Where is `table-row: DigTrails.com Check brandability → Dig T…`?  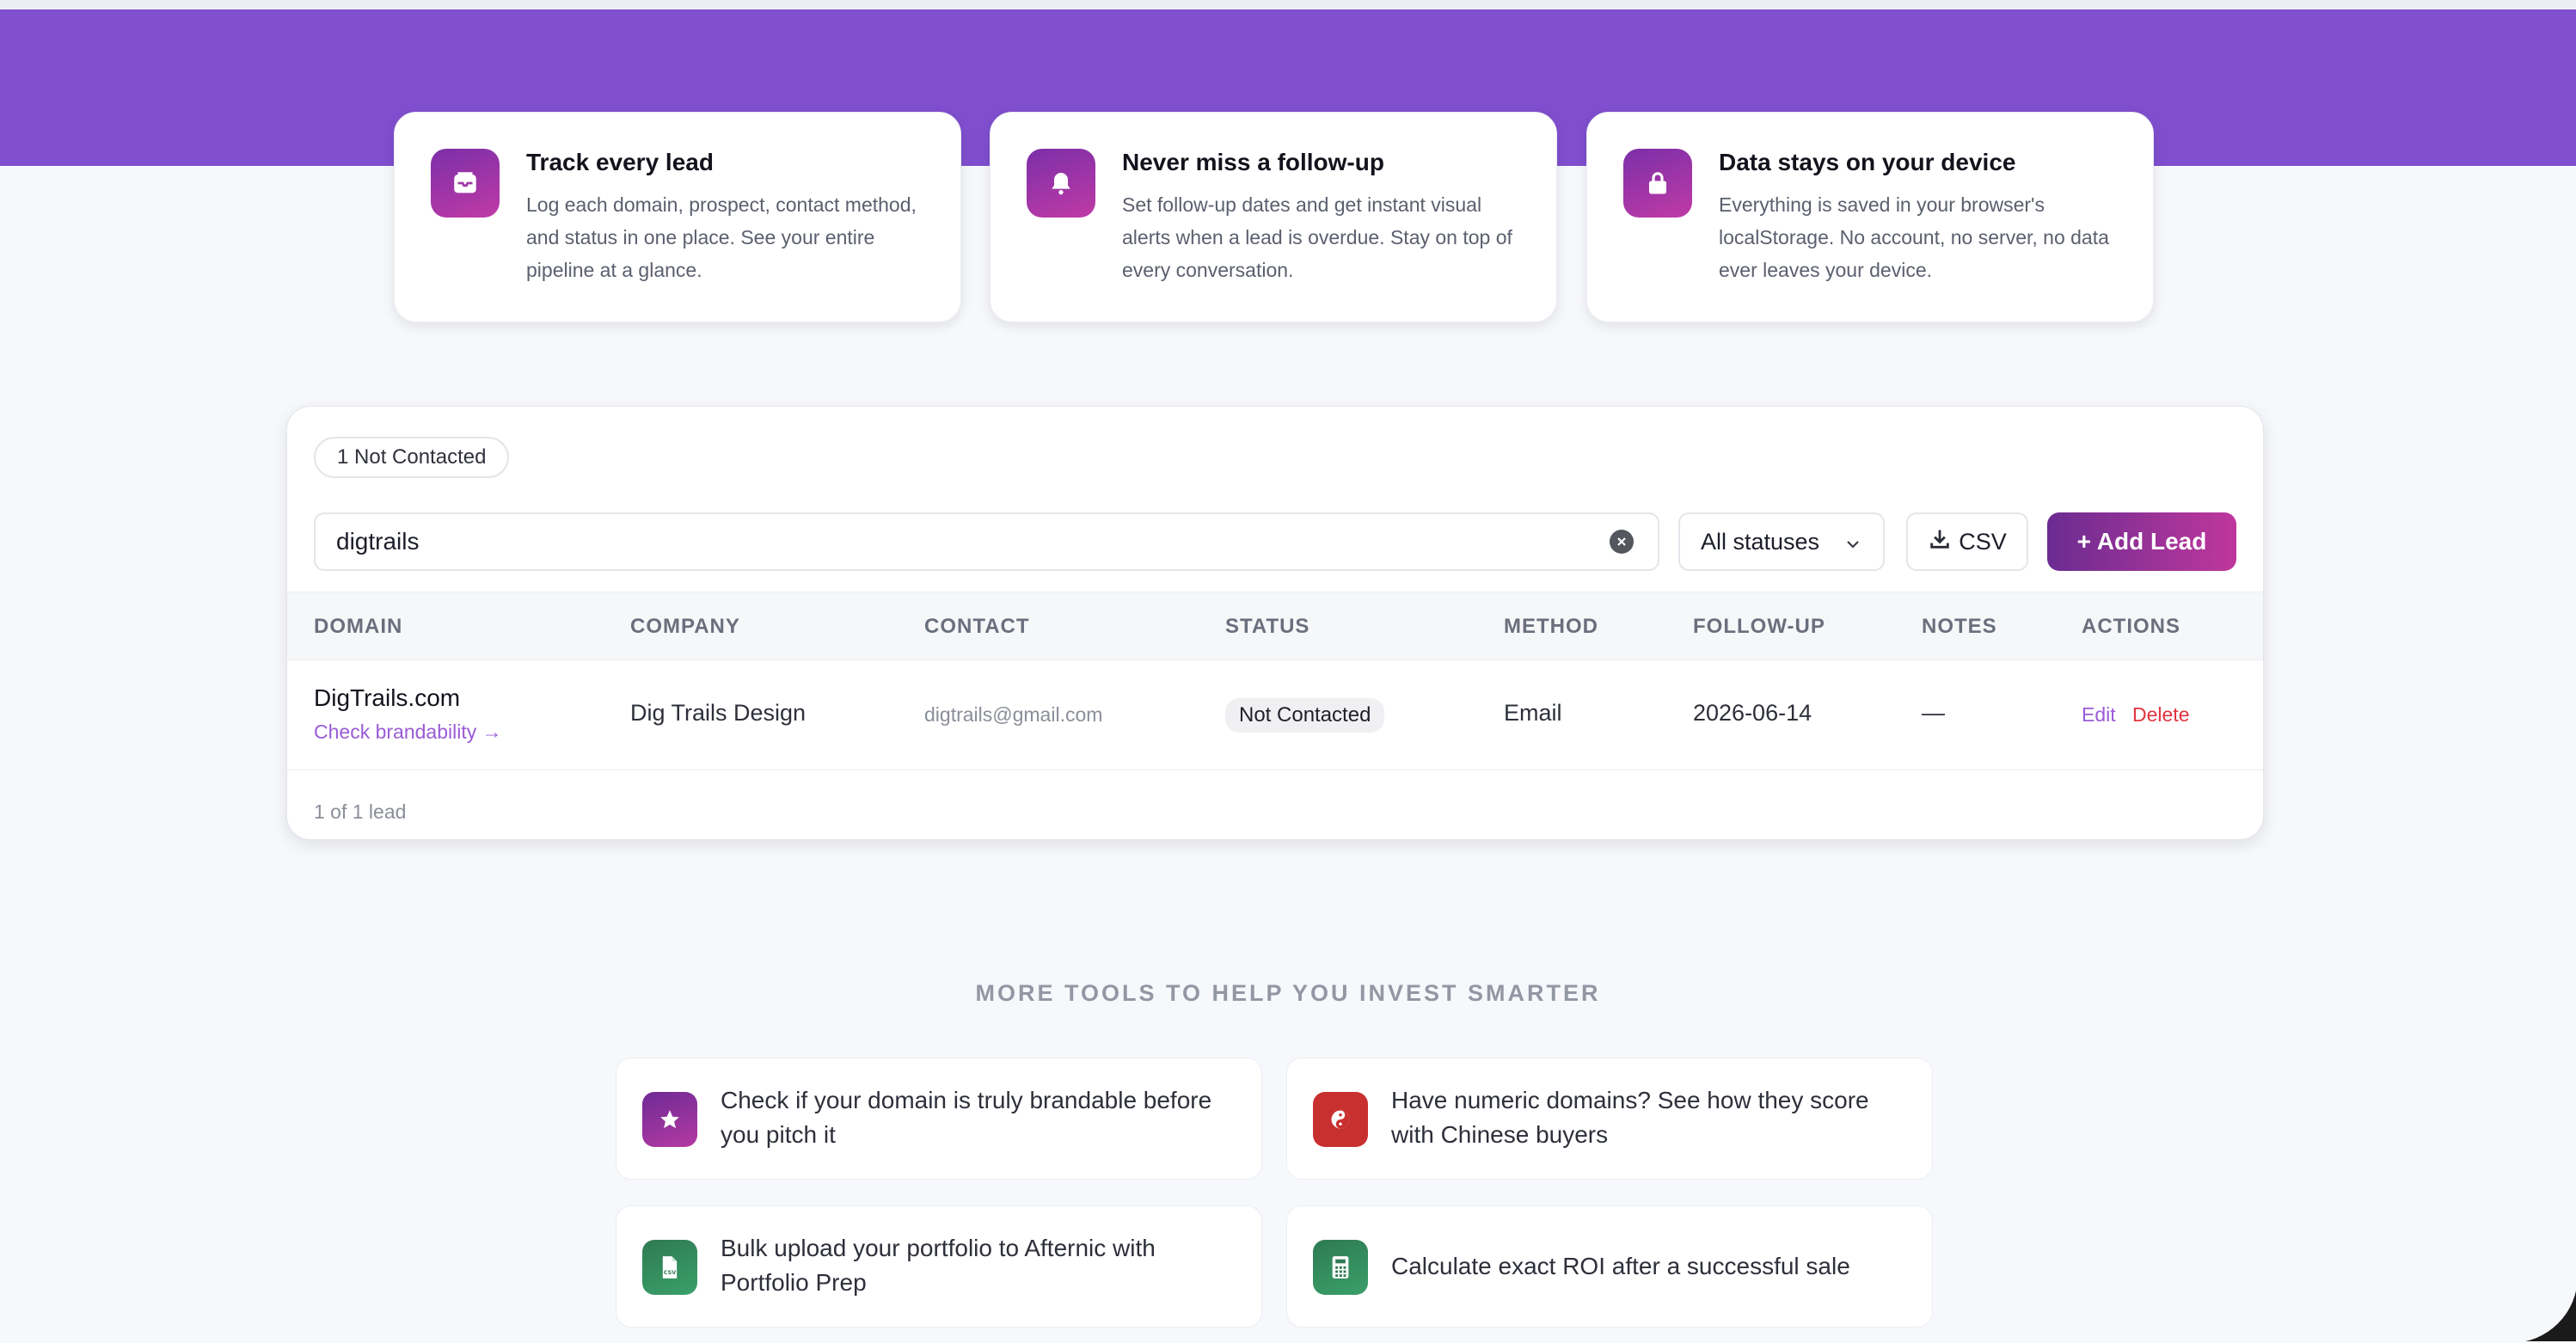 table-row: DigTrails.com Check brandability → Dig T… is located at coordinates (1275, 715).